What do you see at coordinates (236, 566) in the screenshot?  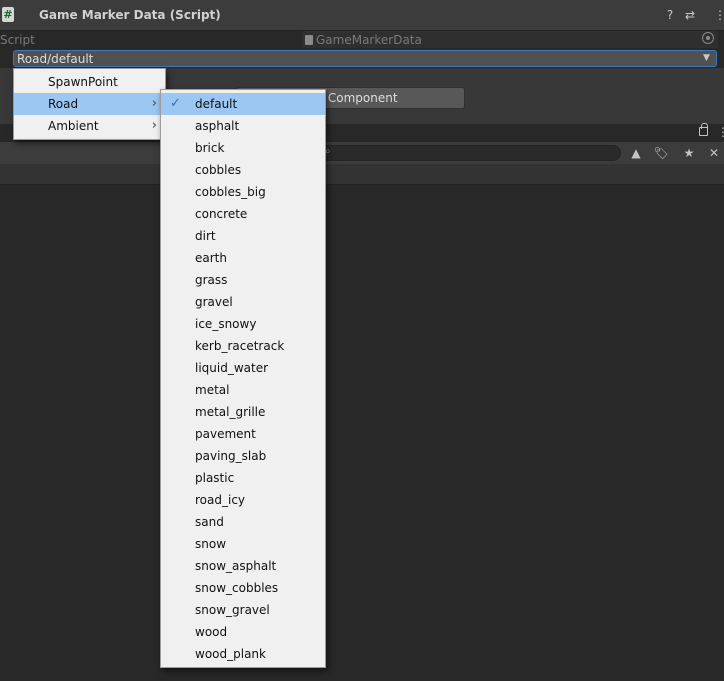 I see `menu-item-label: snow_asphalt` at bounding box center [236, 566].